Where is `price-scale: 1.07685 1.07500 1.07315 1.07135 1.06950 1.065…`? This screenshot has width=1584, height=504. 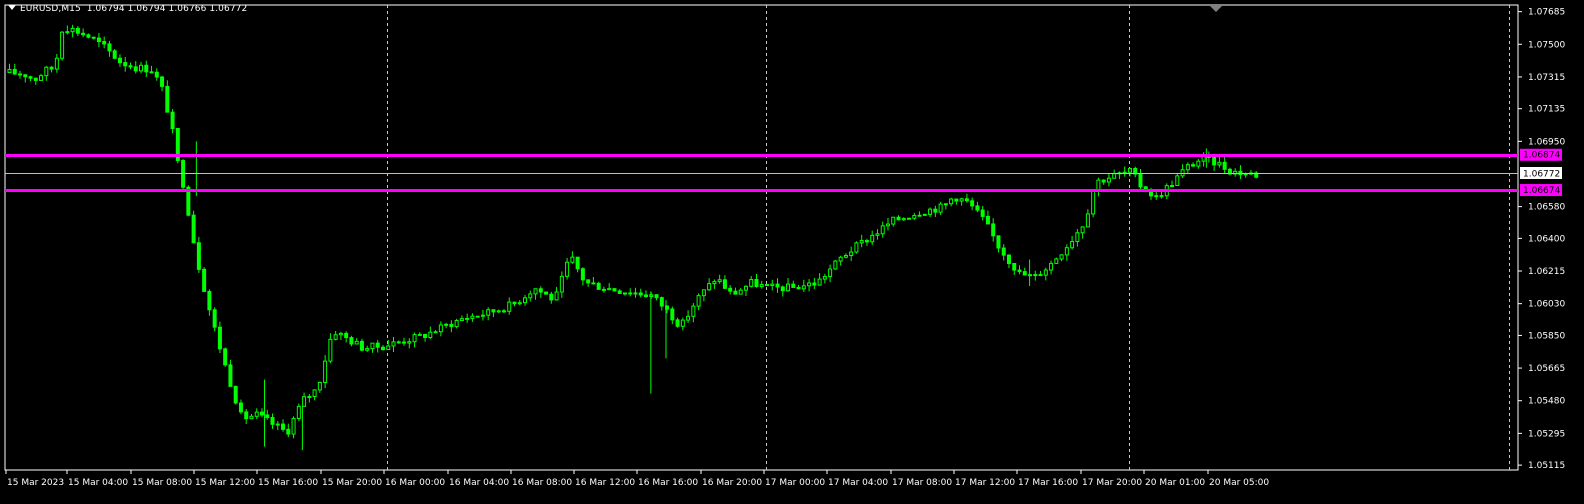
price-scale: 1.07685 1.07500 1.07315 1.07135 1.06950 1.065… is located at coordinates (1541, 239).